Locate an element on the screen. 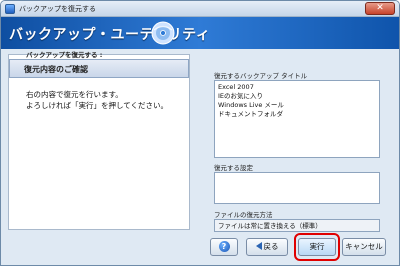 This screenshot has height=266, width=400. method-field: ファイルは常に置き換える（標準） is located at coordinates (297, 225).